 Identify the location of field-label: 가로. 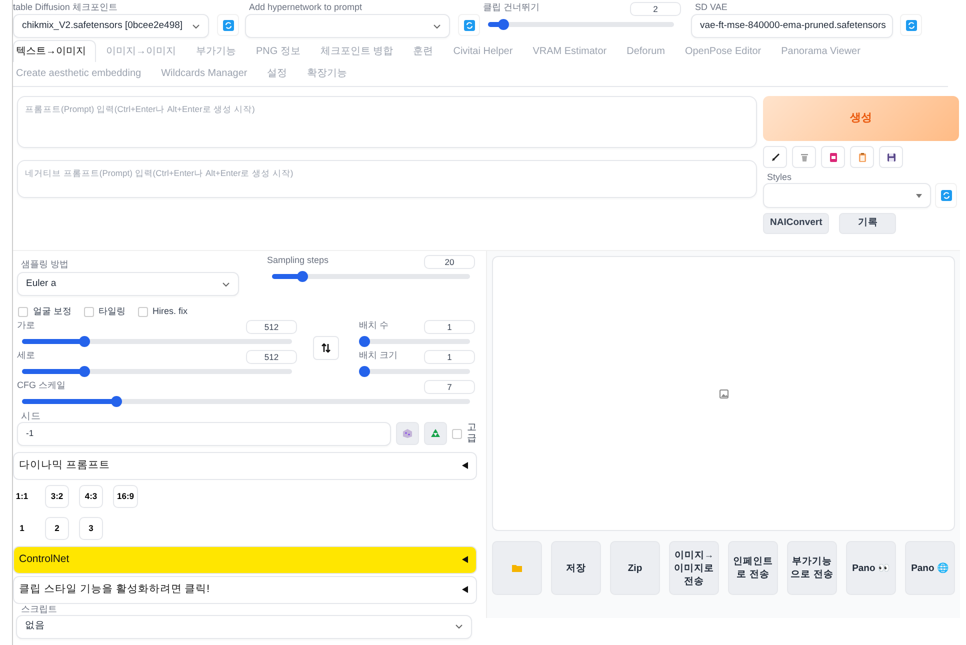
(26, 325).